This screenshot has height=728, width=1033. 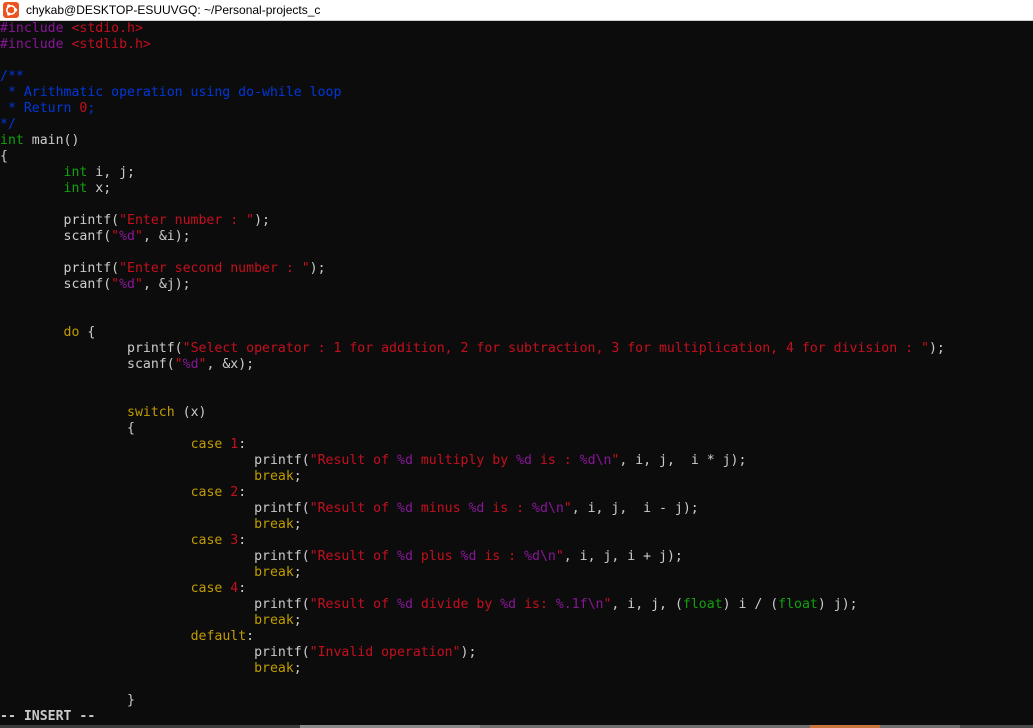 I want to click on string-token: plus, so click(x=436, y=556).